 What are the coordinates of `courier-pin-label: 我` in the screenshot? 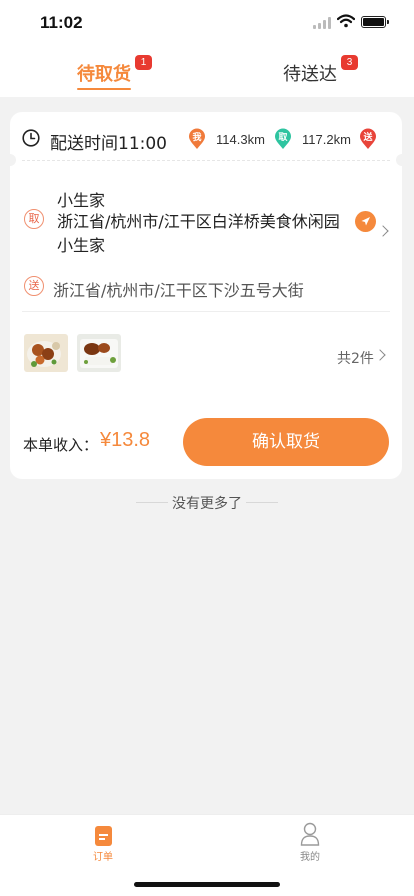 It's located at (197, 138).